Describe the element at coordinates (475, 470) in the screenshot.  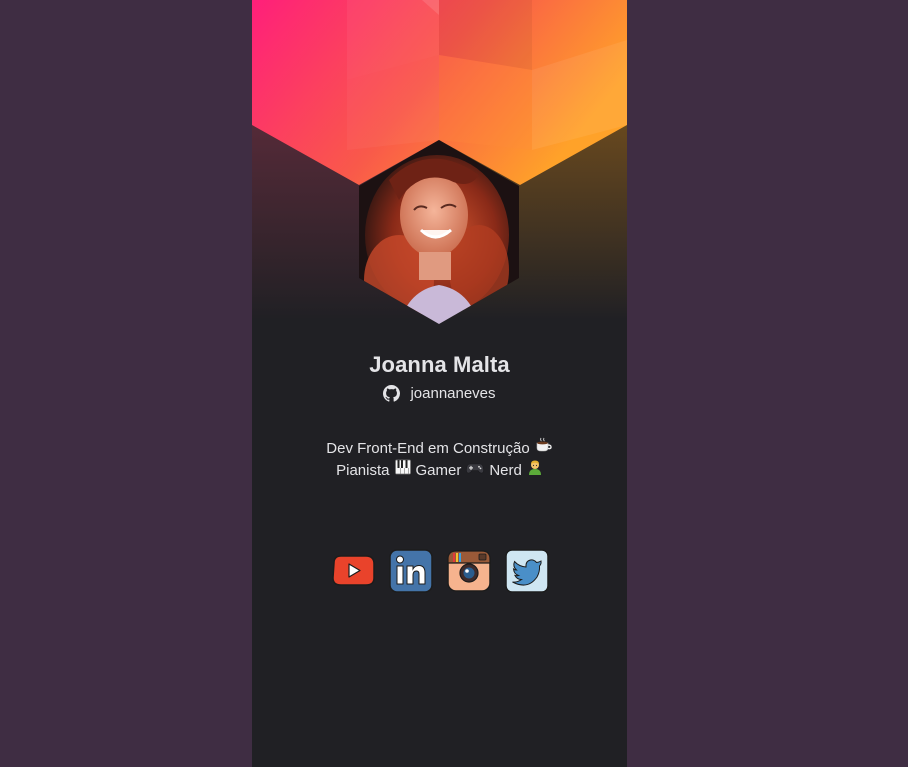
I see `gamepad-emoji` at that location.